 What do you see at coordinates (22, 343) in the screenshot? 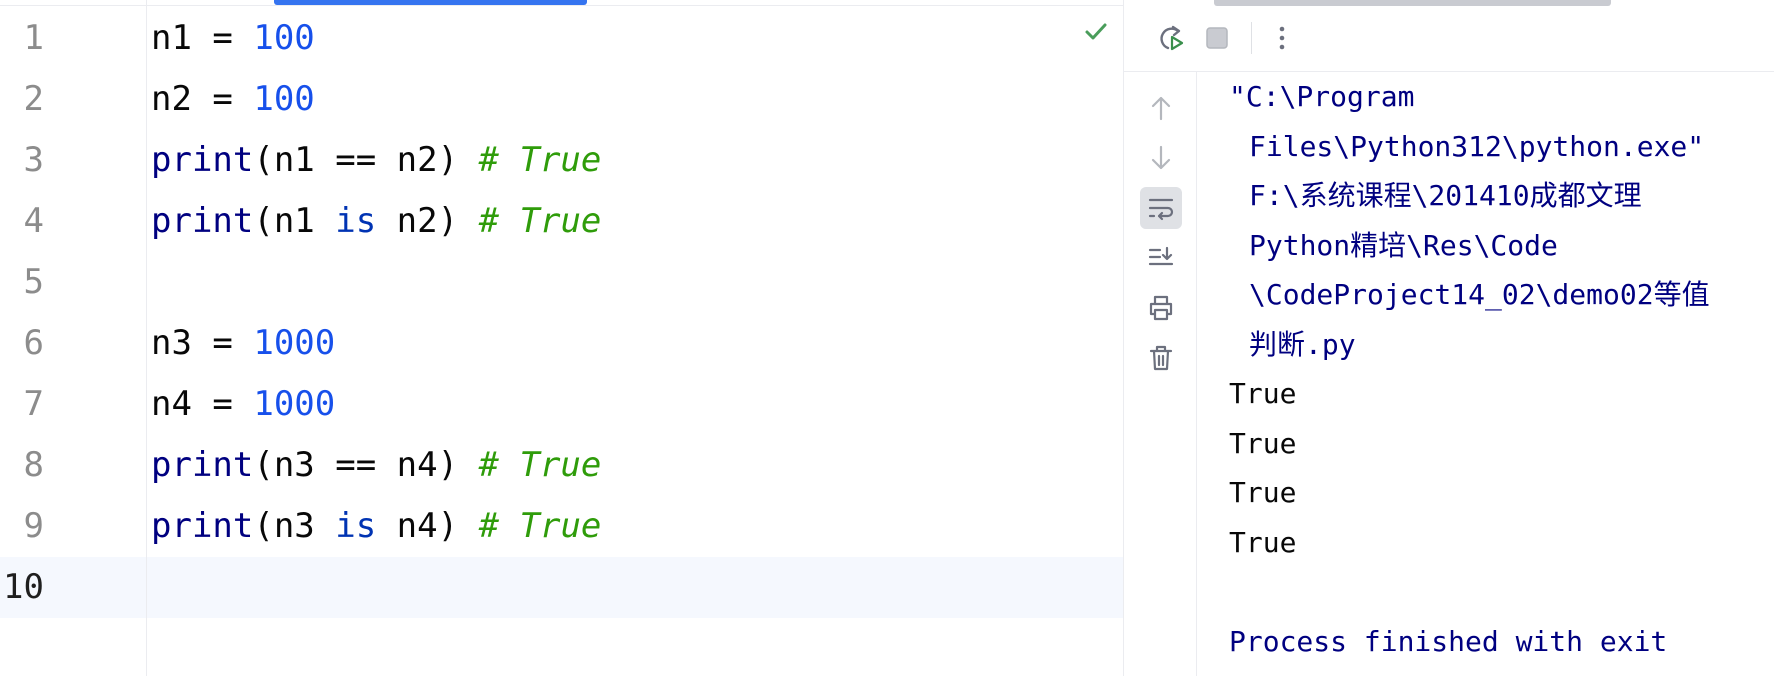
I see `line-number: 6` at bounding box center [22, 343].